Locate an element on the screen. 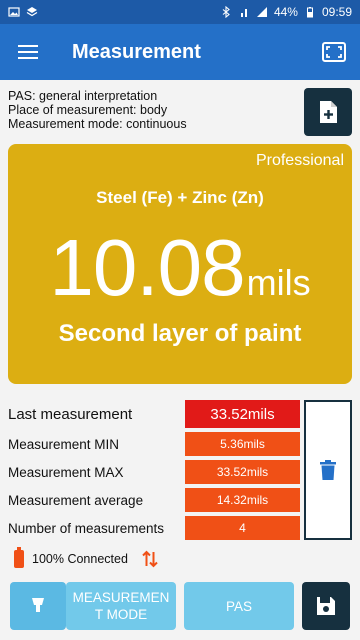  mode-info: Measurement mode: continuous is located at coordinates (97, 124).